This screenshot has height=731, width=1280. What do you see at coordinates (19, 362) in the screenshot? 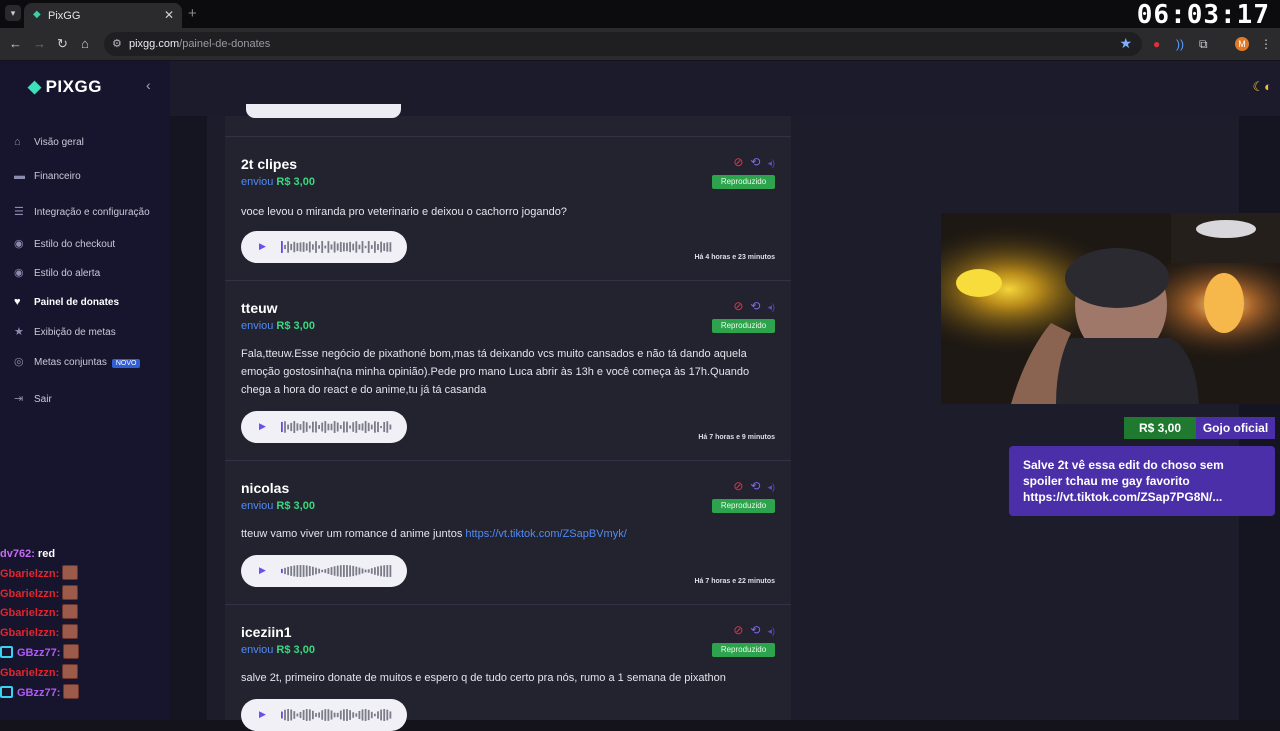
I see `target-icon: ◎` at bounding box center [19, 362].